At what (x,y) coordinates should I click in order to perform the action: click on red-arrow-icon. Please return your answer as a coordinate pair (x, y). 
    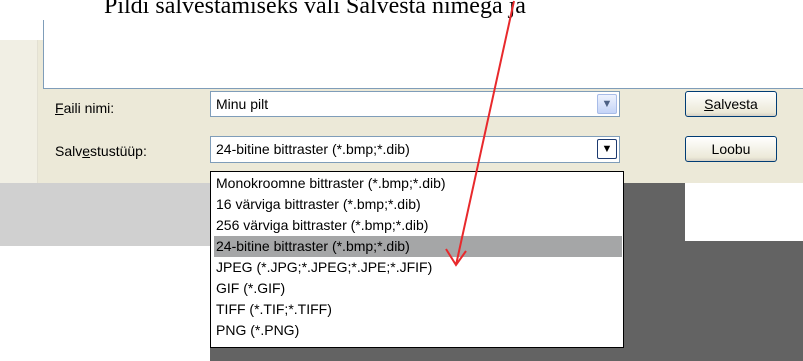
    Looking at the image, I should click on (485, 133).